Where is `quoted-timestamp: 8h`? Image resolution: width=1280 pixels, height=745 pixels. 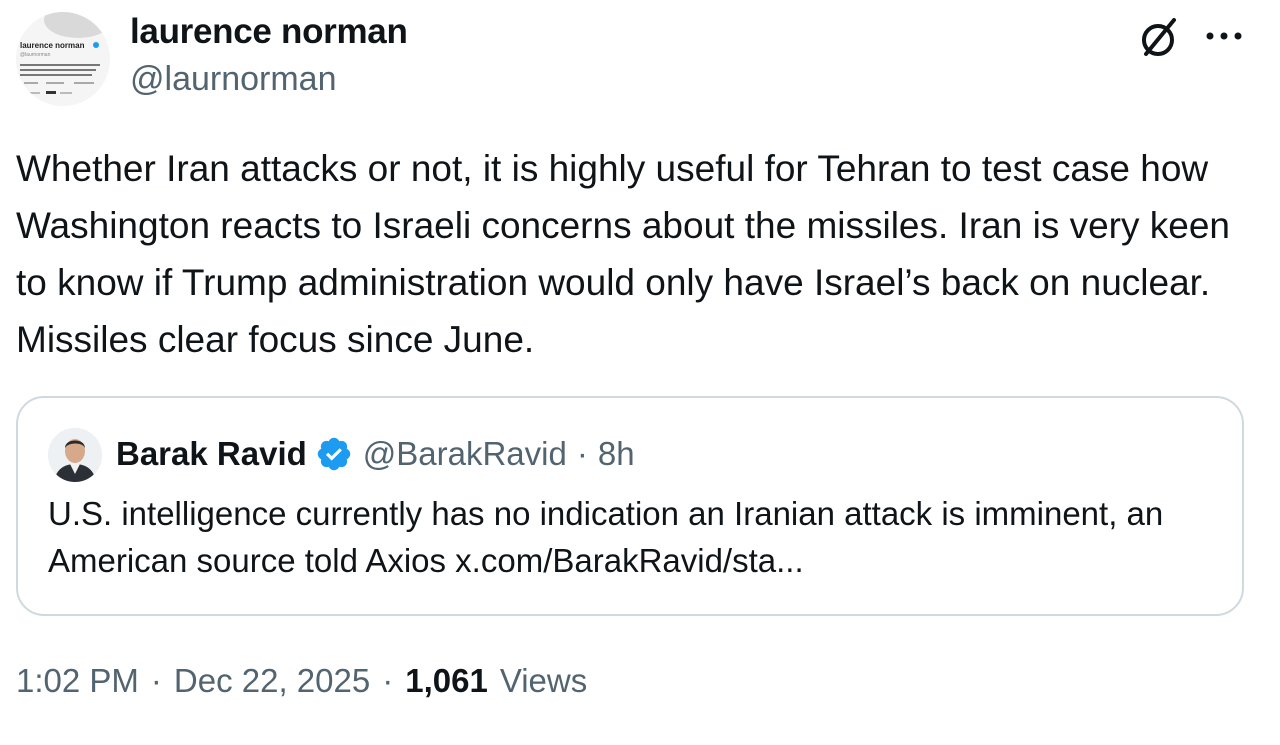 quoted-timestamp: 8h is located at coordinates (616, 454).